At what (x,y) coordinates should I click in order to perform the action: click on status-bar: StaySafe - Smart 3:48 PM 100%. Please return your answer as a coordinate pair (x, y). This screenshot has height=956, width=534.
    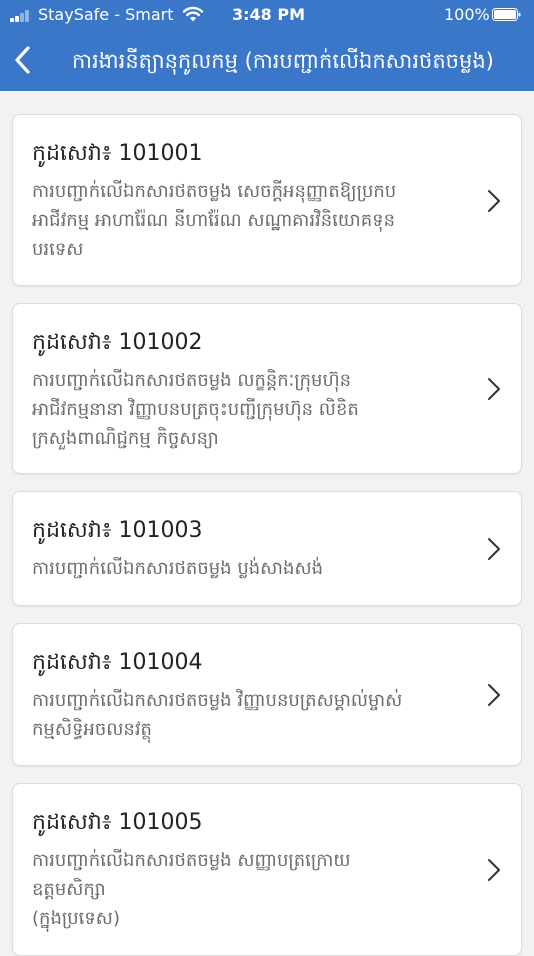
    Looking at the image, I should click on (267, 15).